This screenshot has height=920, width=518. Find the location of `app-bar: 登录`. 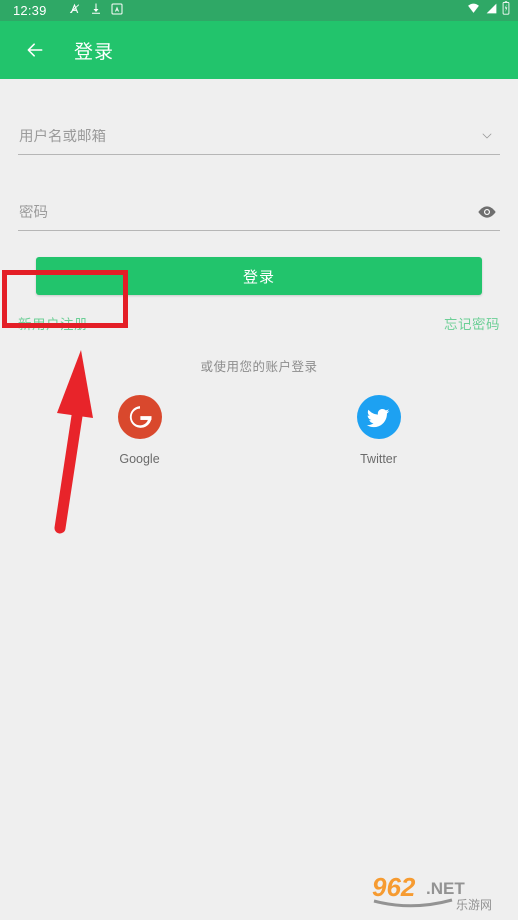

app-bar: 登录 is located at coordinates (259, 50).